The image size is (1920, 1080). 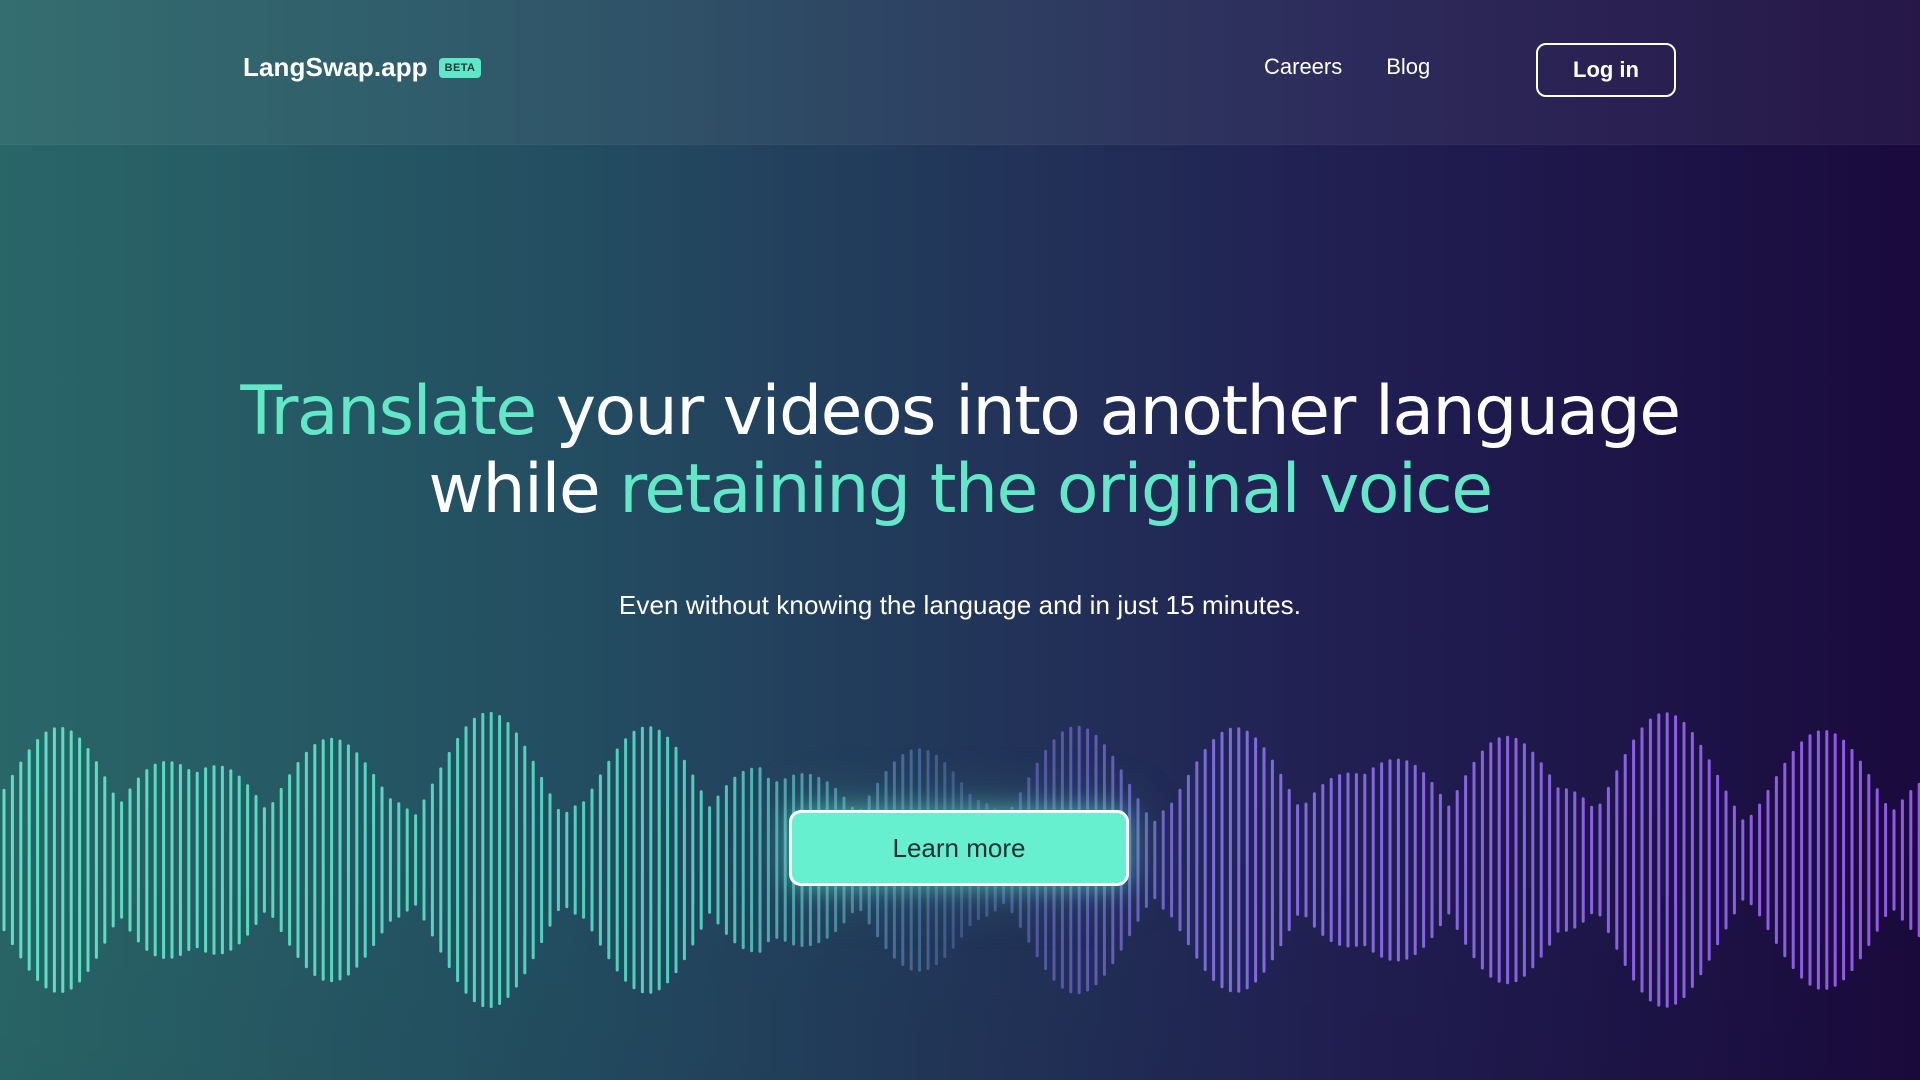 What do you see at coordinates (1108, 411) in the screenshot?
I see `hero-title-rest-1: your videos into another language` at bounding box center [1108, 411].